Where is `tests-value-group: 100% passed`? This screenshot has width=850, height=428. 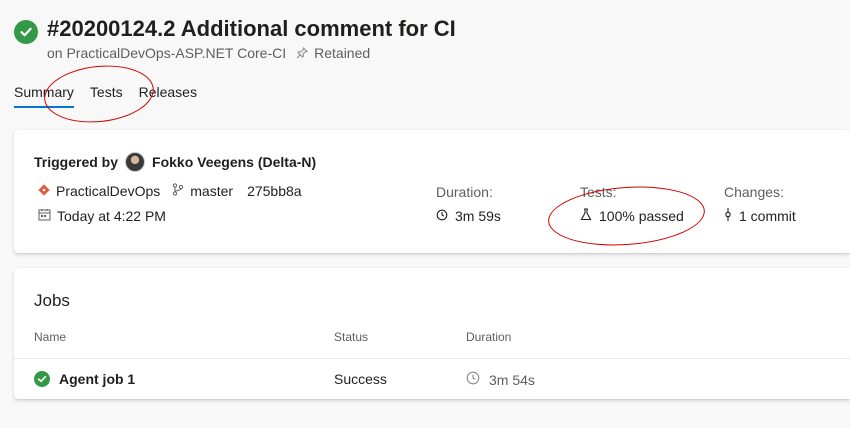
tests-value-group: 100% passed is located at coordinates (632, 216).